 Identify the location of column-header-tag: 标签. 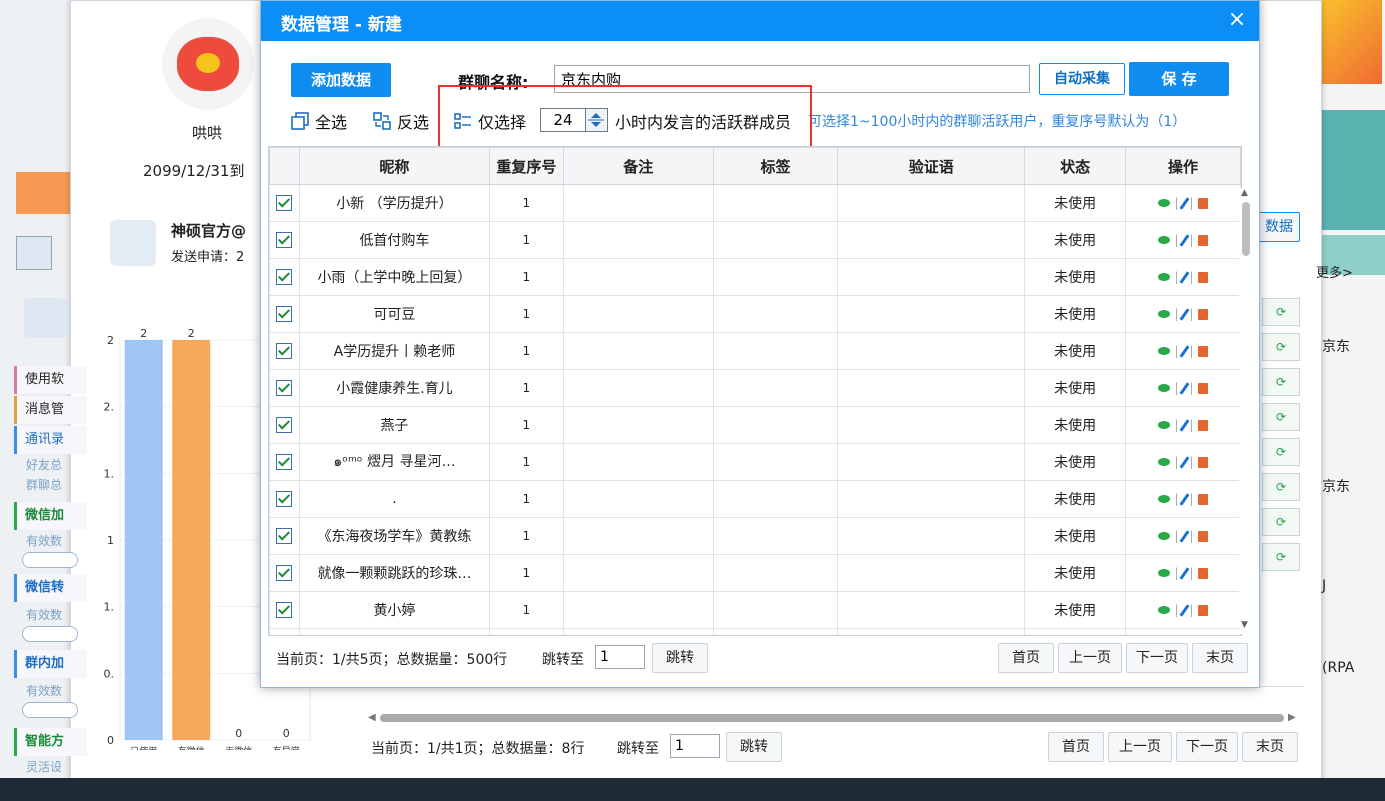
(775, 166).